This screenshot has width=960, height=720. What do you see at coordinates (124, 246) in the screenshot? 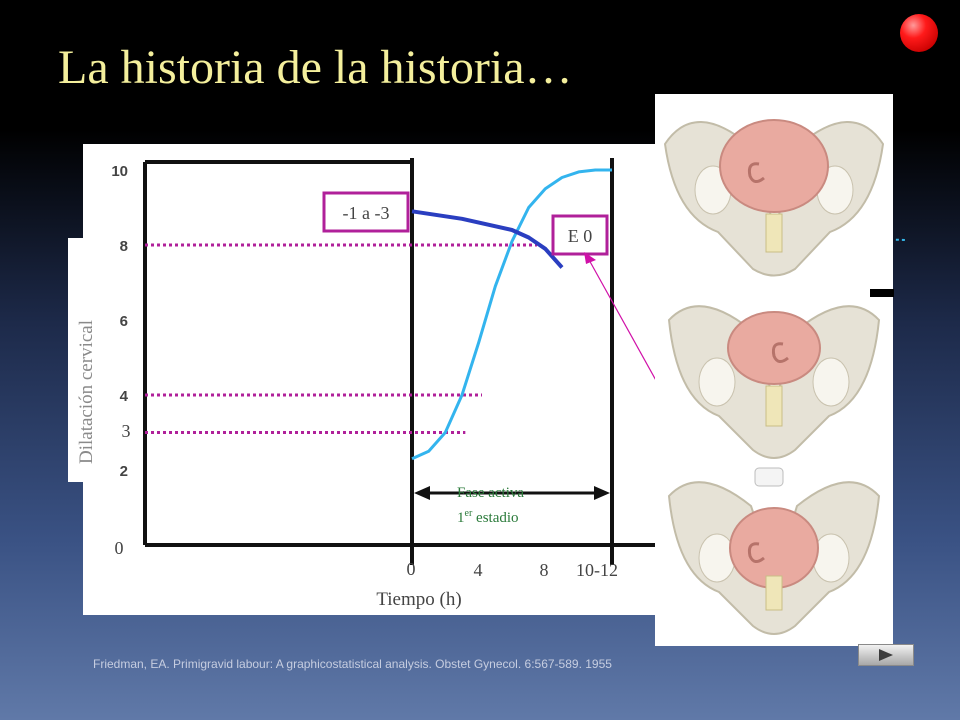
I see `y-tick-label: 8` at bounding box center [124, 246].